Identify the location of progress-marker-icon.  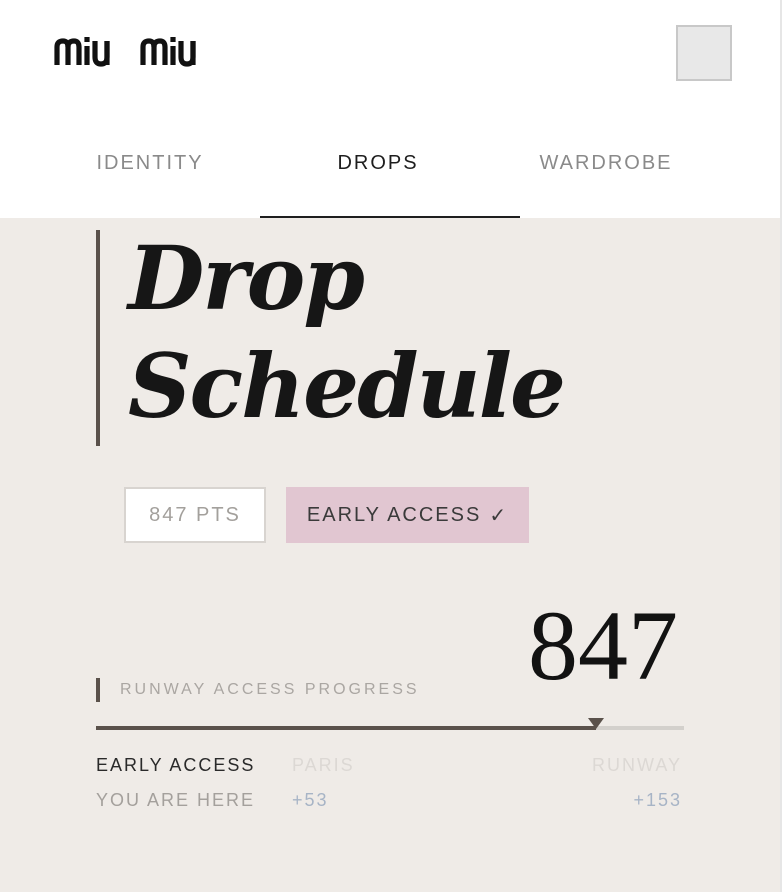
(596, 723).